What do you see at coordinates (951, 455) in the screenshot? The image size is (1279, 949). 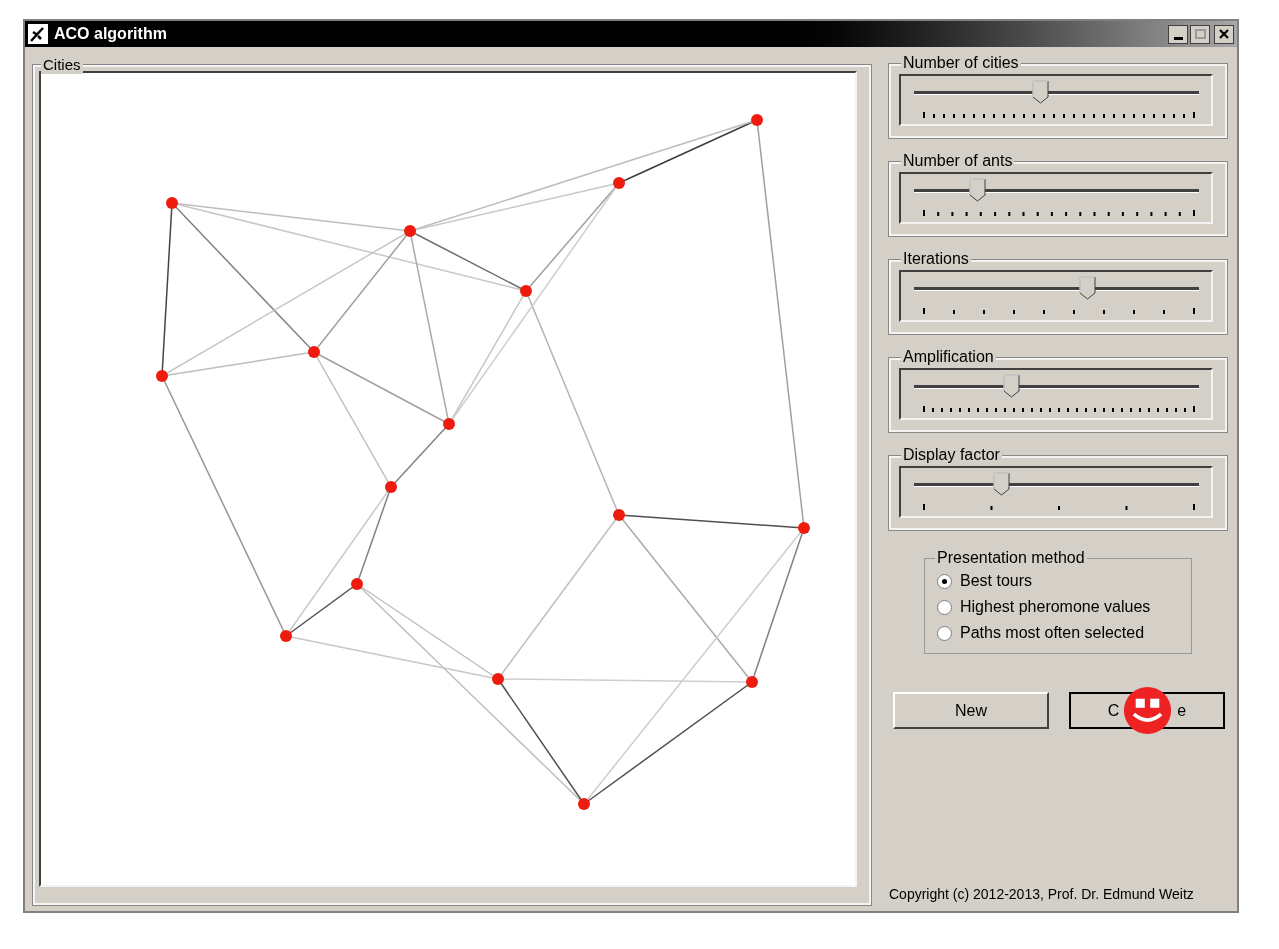 I see `slider-label: Display factor` at bounding box center [951, 455].